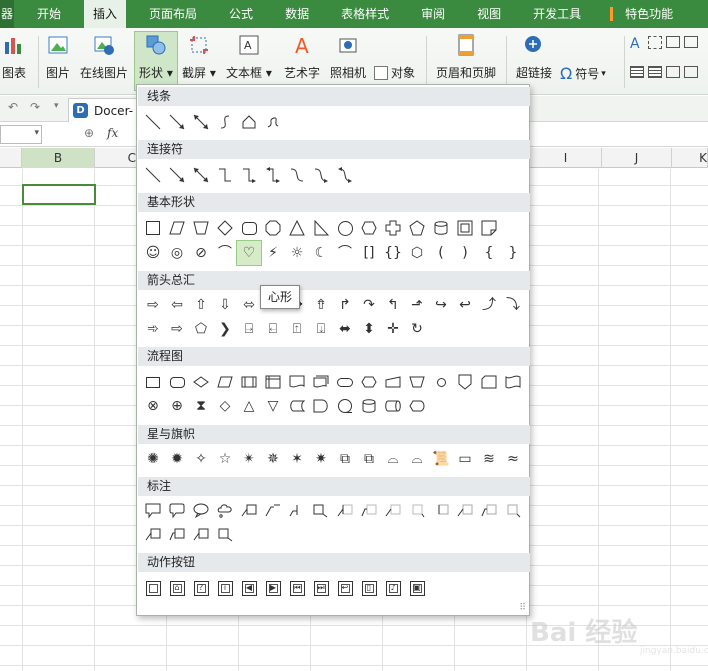 Image resolution: width=708 pixels, height=671 pixels. I want to click on tab-special-features: 特色功能, so click(649, 14).